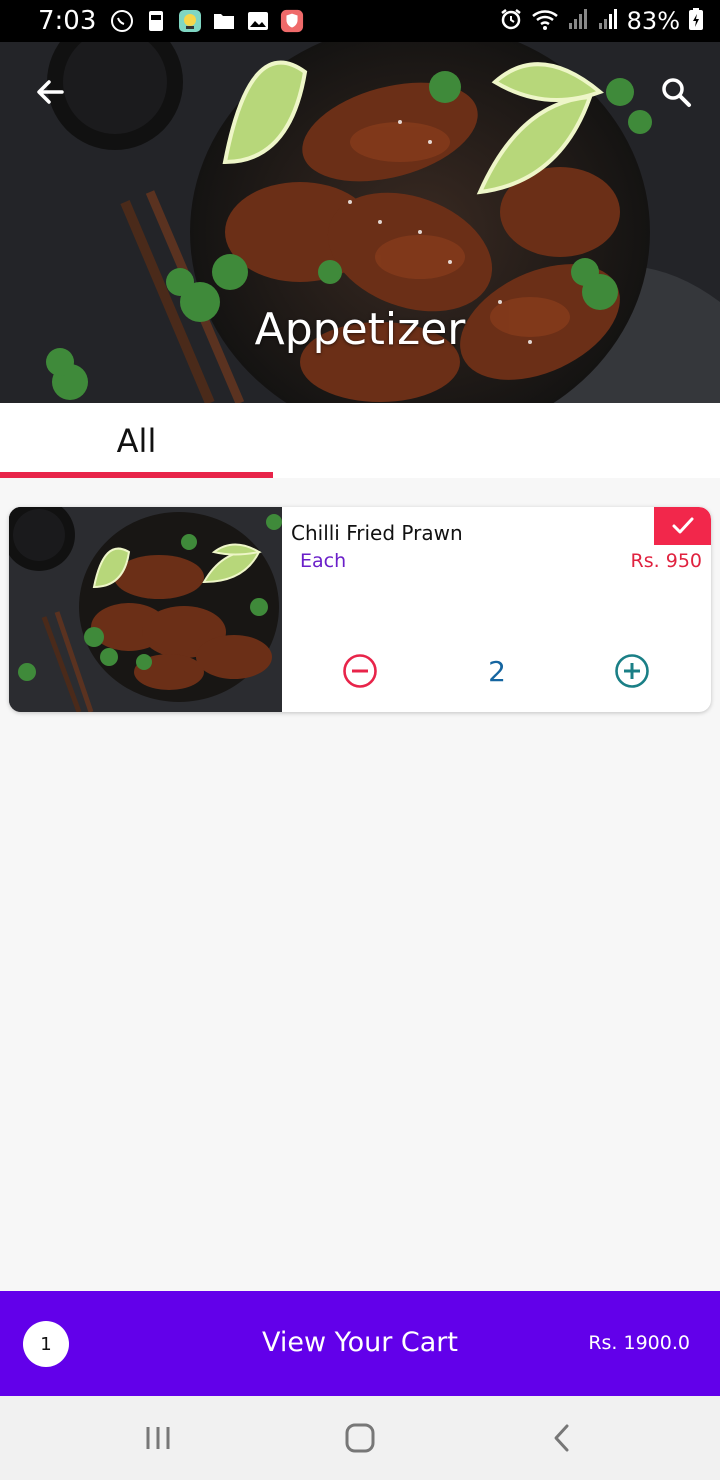 The height and width of the screenshot is (1480, 720). What do you see at coordinates (639, 1343) in the screenshot?
I see `cart-total: Rs. 1900.0` at bounding box center [639, 1343].